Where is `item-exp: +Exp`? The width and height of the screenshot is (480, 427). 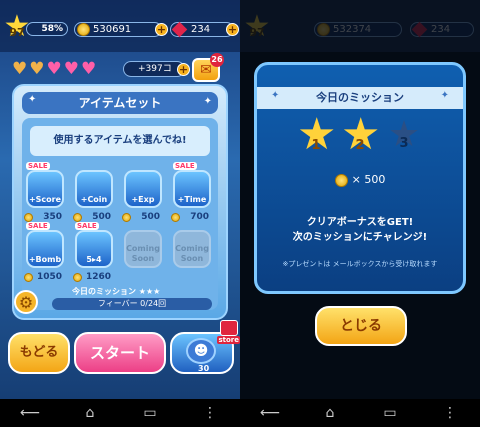
item-exp: +Exp is located at coordinates (143, 189).